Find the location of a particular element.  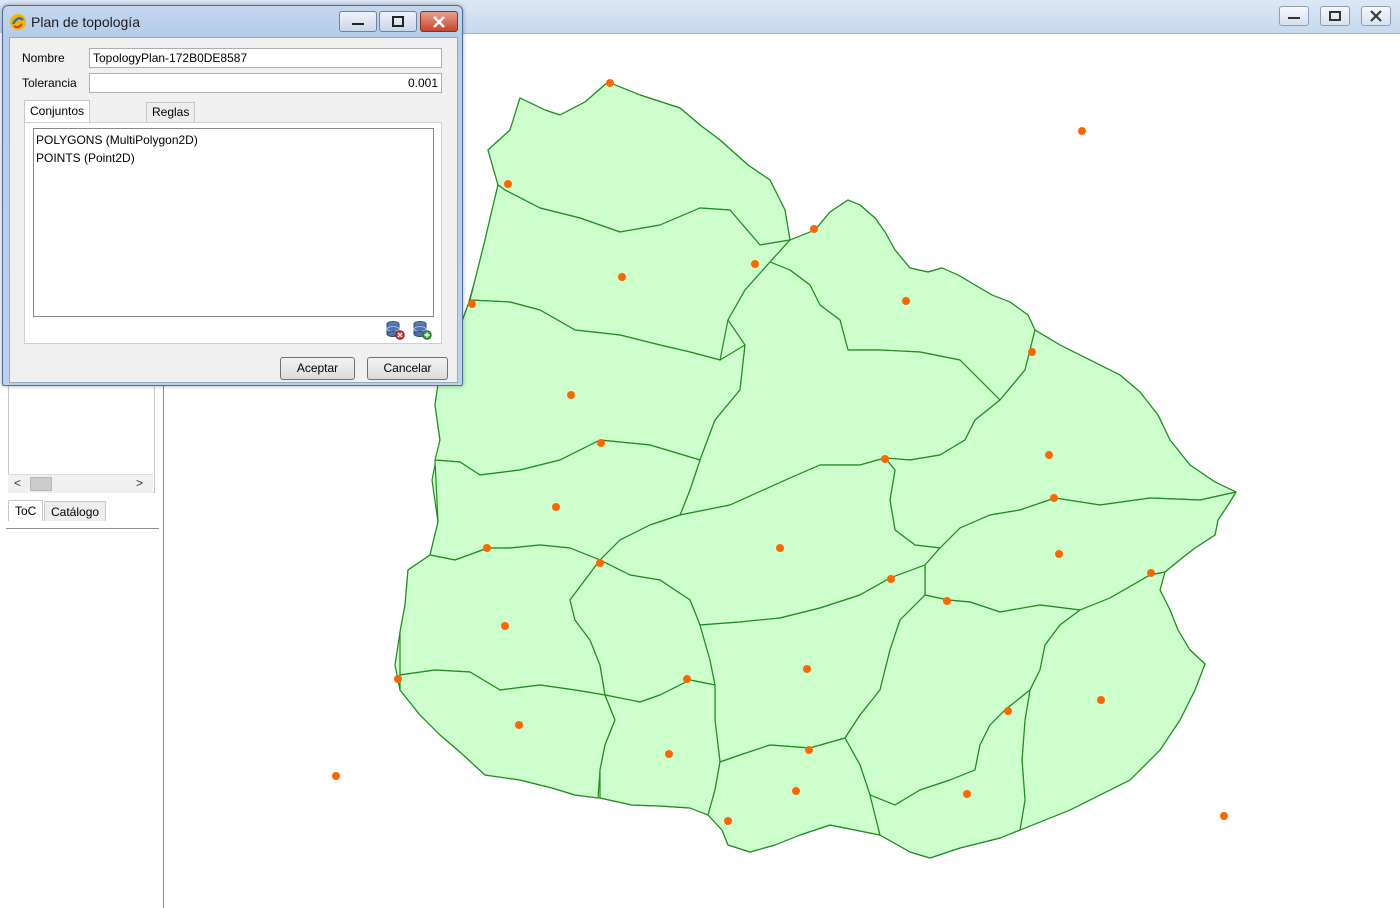

dialog-minimize-button is located at coordinates (358, 21).